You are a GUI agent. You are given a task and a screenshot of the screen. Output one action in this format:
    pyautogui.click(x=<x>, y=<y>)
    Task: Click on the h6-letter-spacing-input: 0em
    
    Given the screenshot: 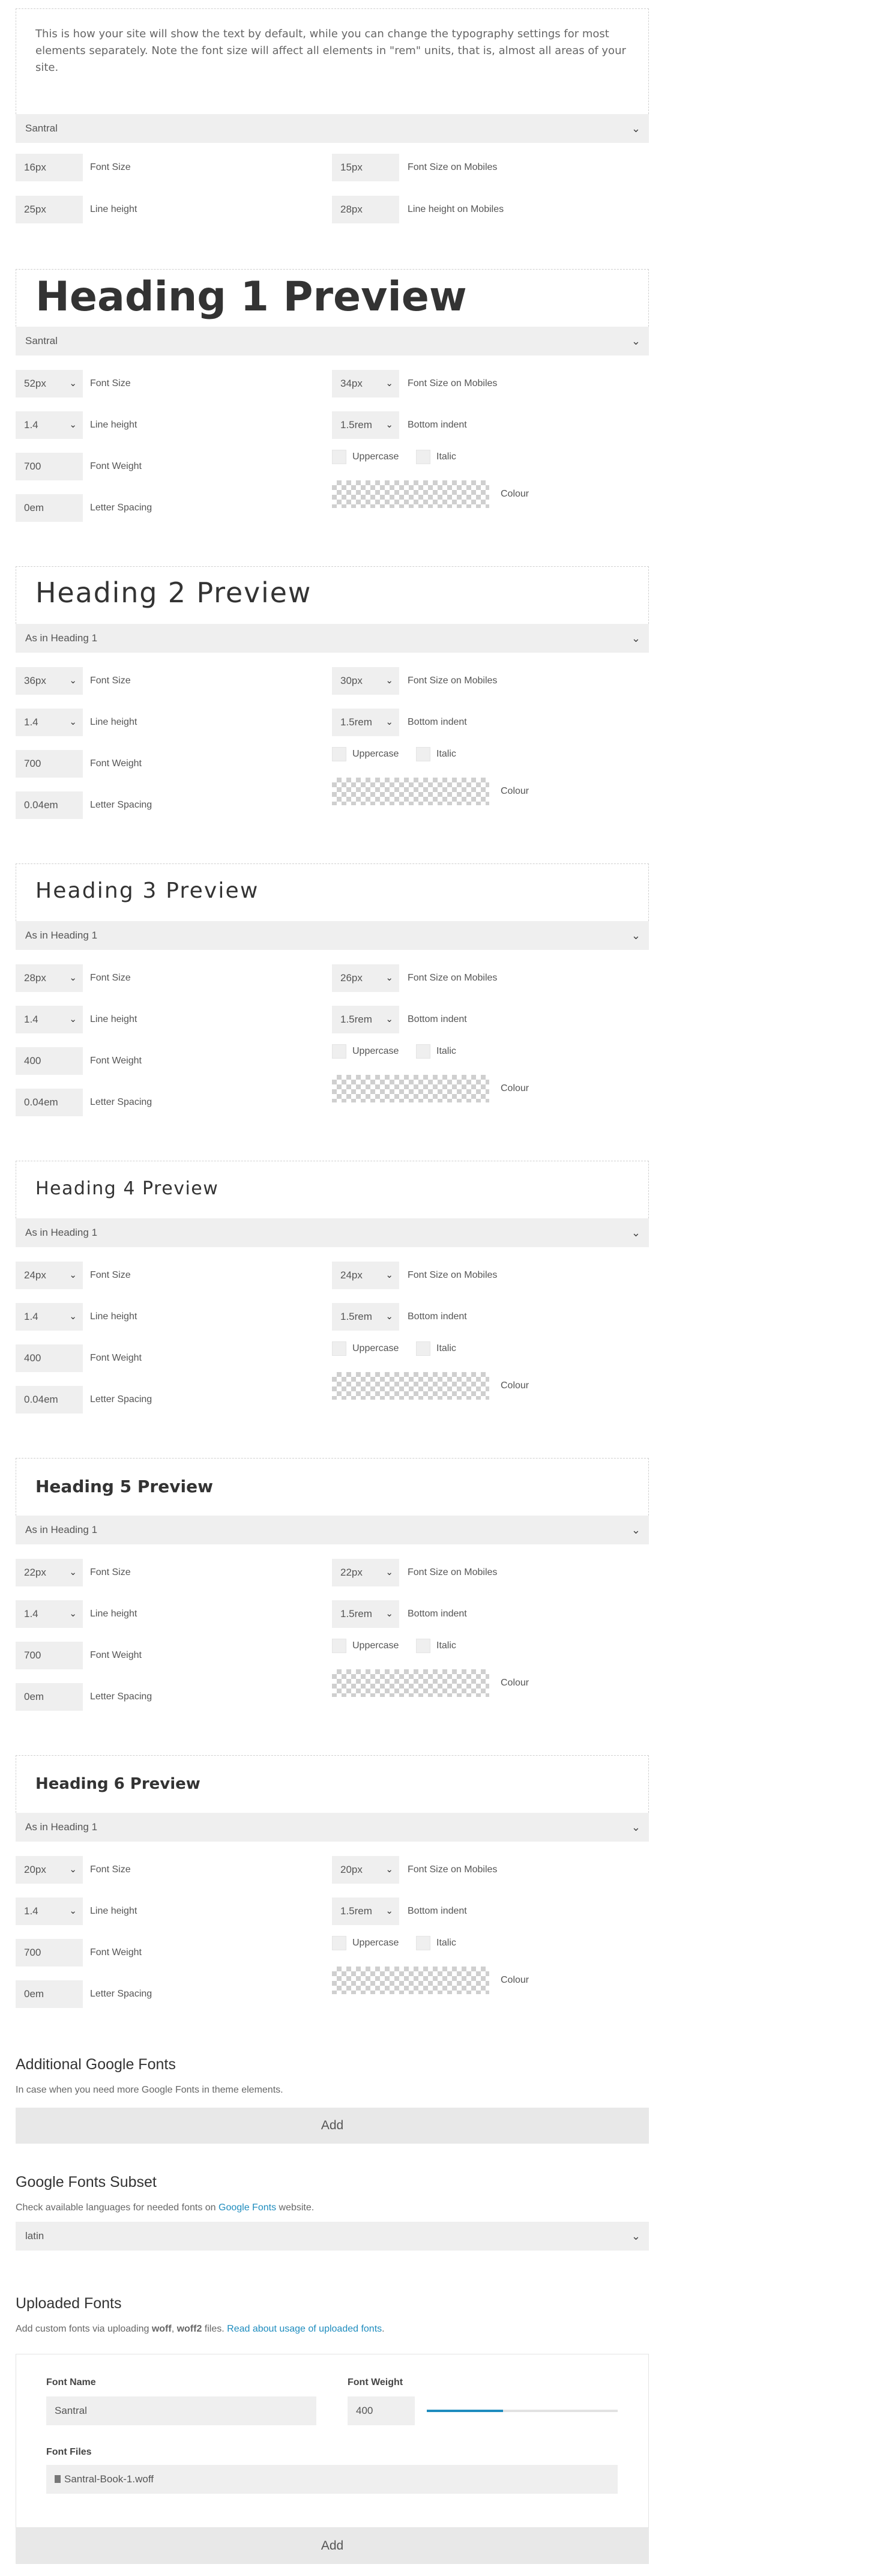 What is the action you would take?
    pyautogui.click(x=49, y=1994)
    